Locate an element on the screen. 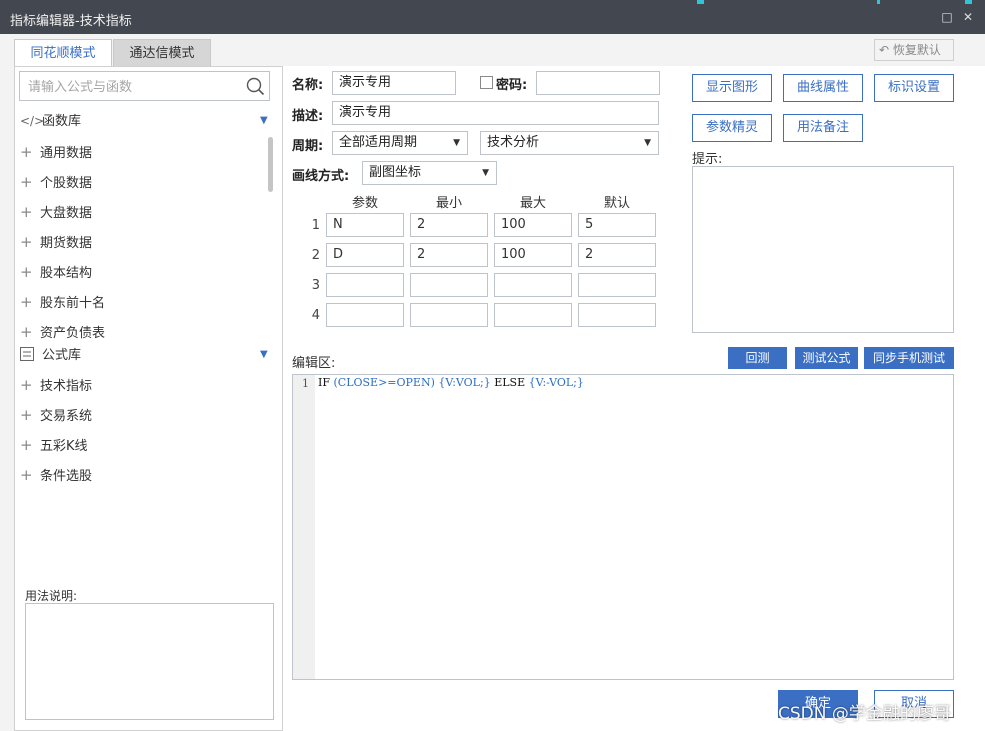  desc-input: 演示专用 is located at coordinates (495, 113).